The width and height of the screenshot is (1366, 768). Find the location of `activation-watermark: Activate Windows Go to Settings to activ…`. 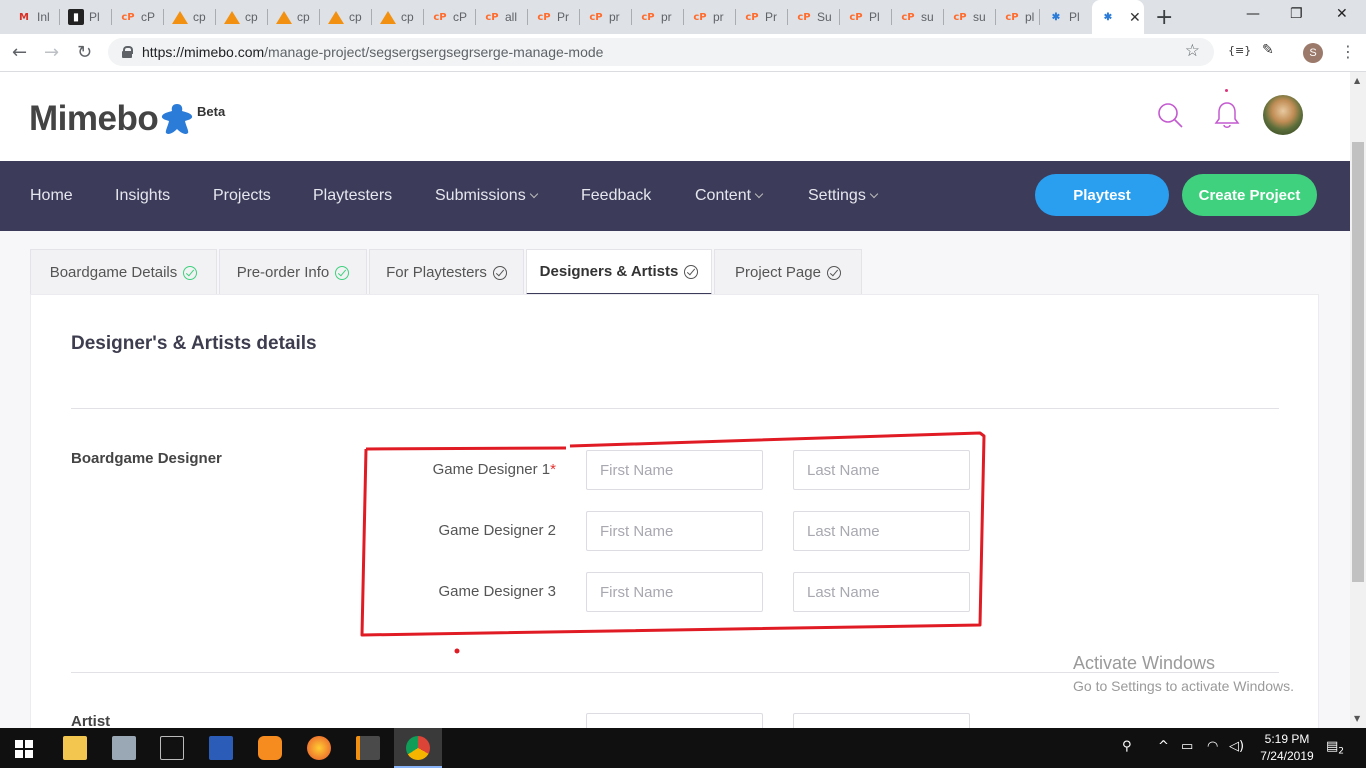

activation-watermark: Activate Windows Go to Settings to activ… is located at coordinates (1183, 673).